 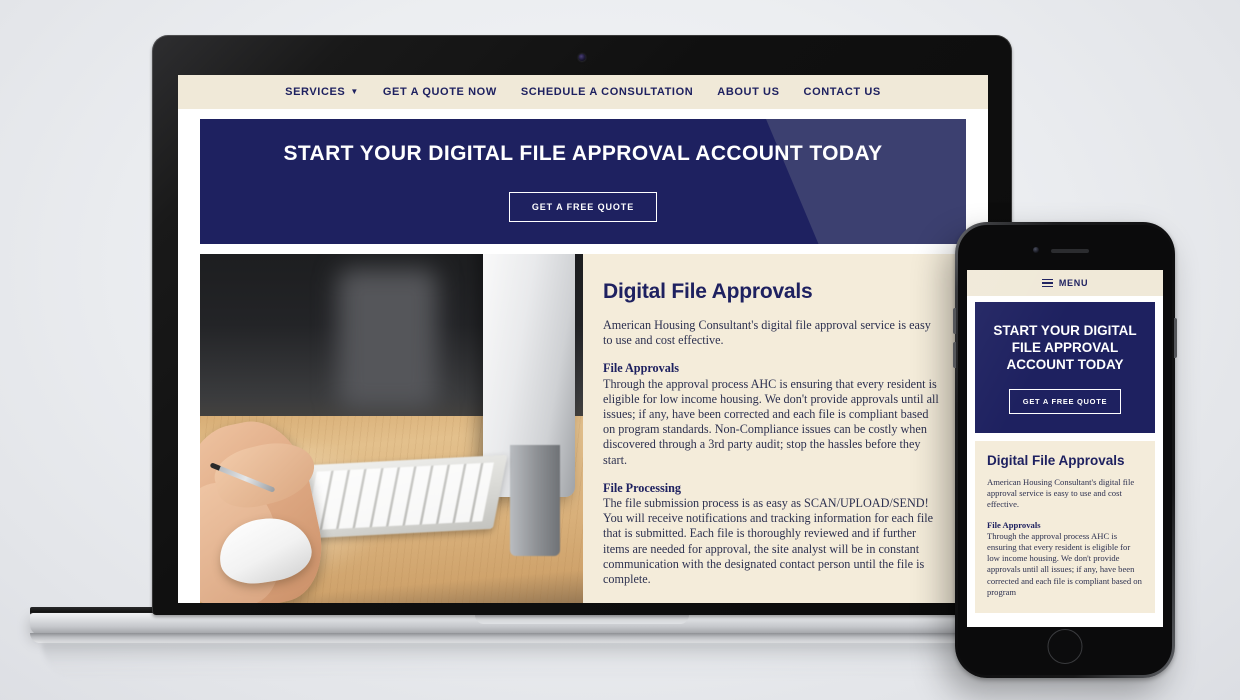 I want to click on nav-item-label: Services, so click(x=315, y=92).